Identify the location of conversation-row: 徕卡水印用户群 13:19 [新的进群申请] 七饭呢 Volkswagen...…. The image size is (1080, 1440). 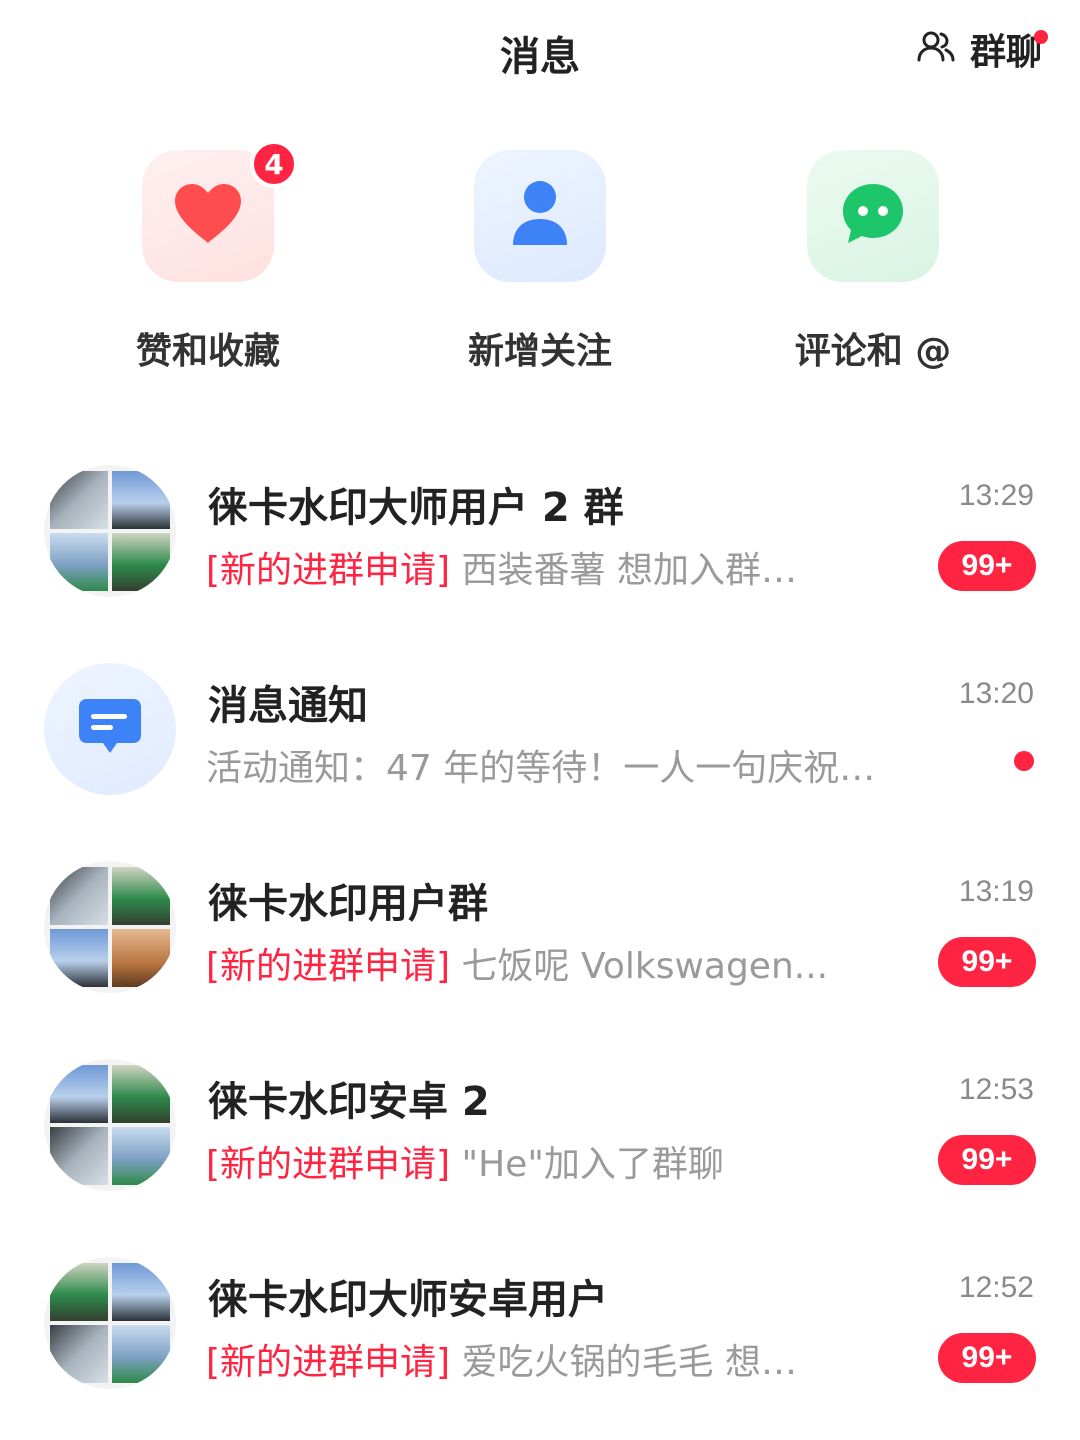
(540, 931).